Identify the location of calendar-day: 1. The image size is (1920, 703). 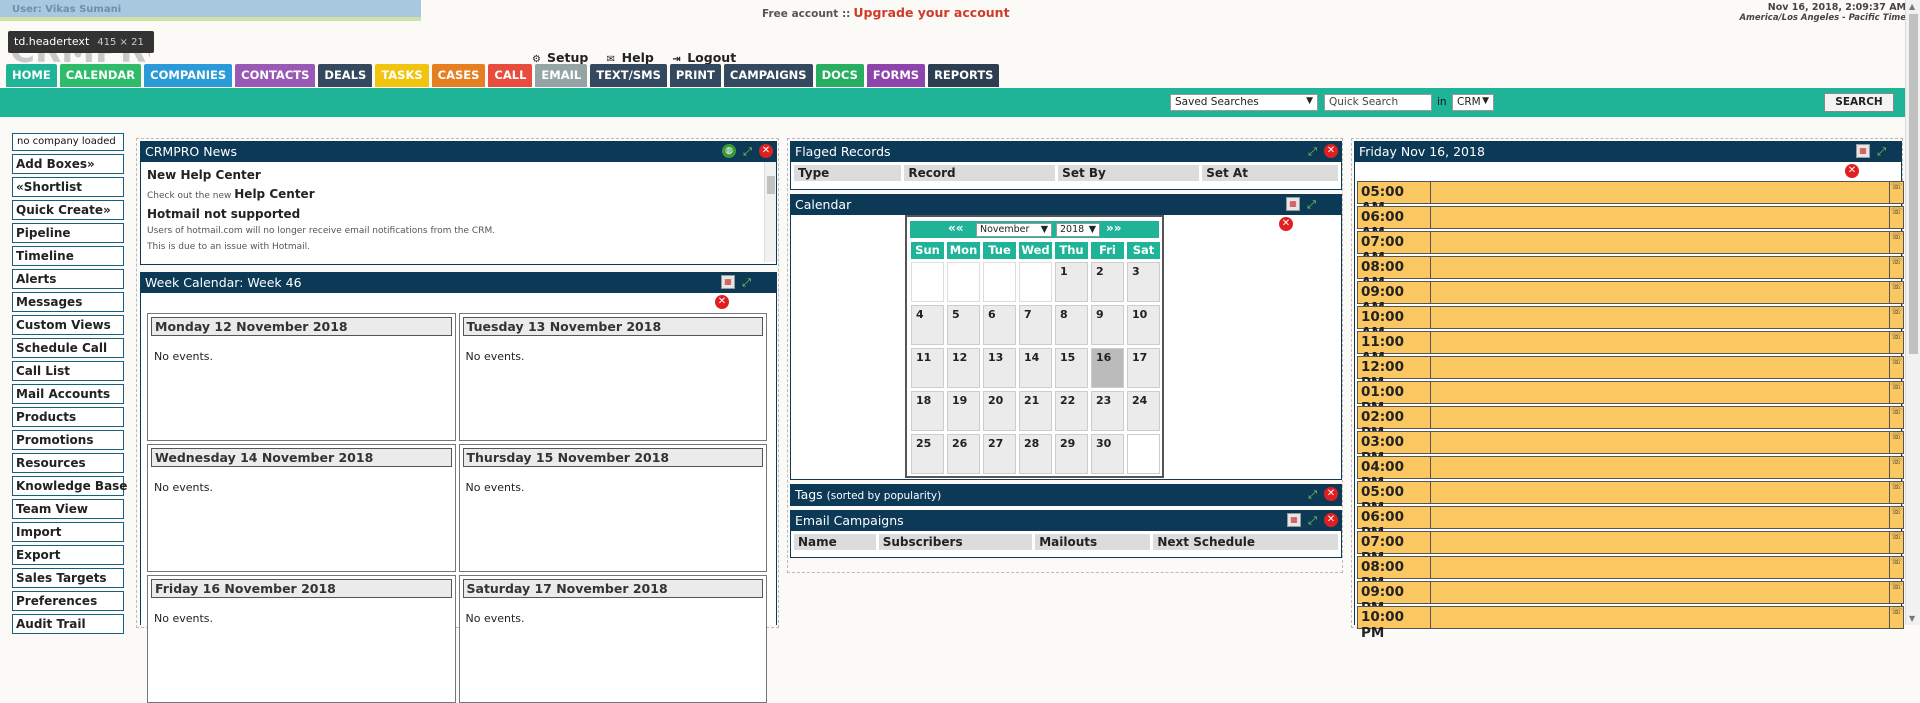
(1071, 282).